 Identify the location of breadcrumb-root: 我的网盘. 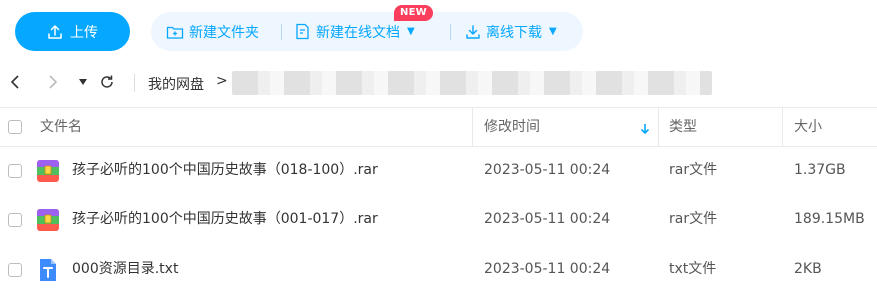
(176, 84).